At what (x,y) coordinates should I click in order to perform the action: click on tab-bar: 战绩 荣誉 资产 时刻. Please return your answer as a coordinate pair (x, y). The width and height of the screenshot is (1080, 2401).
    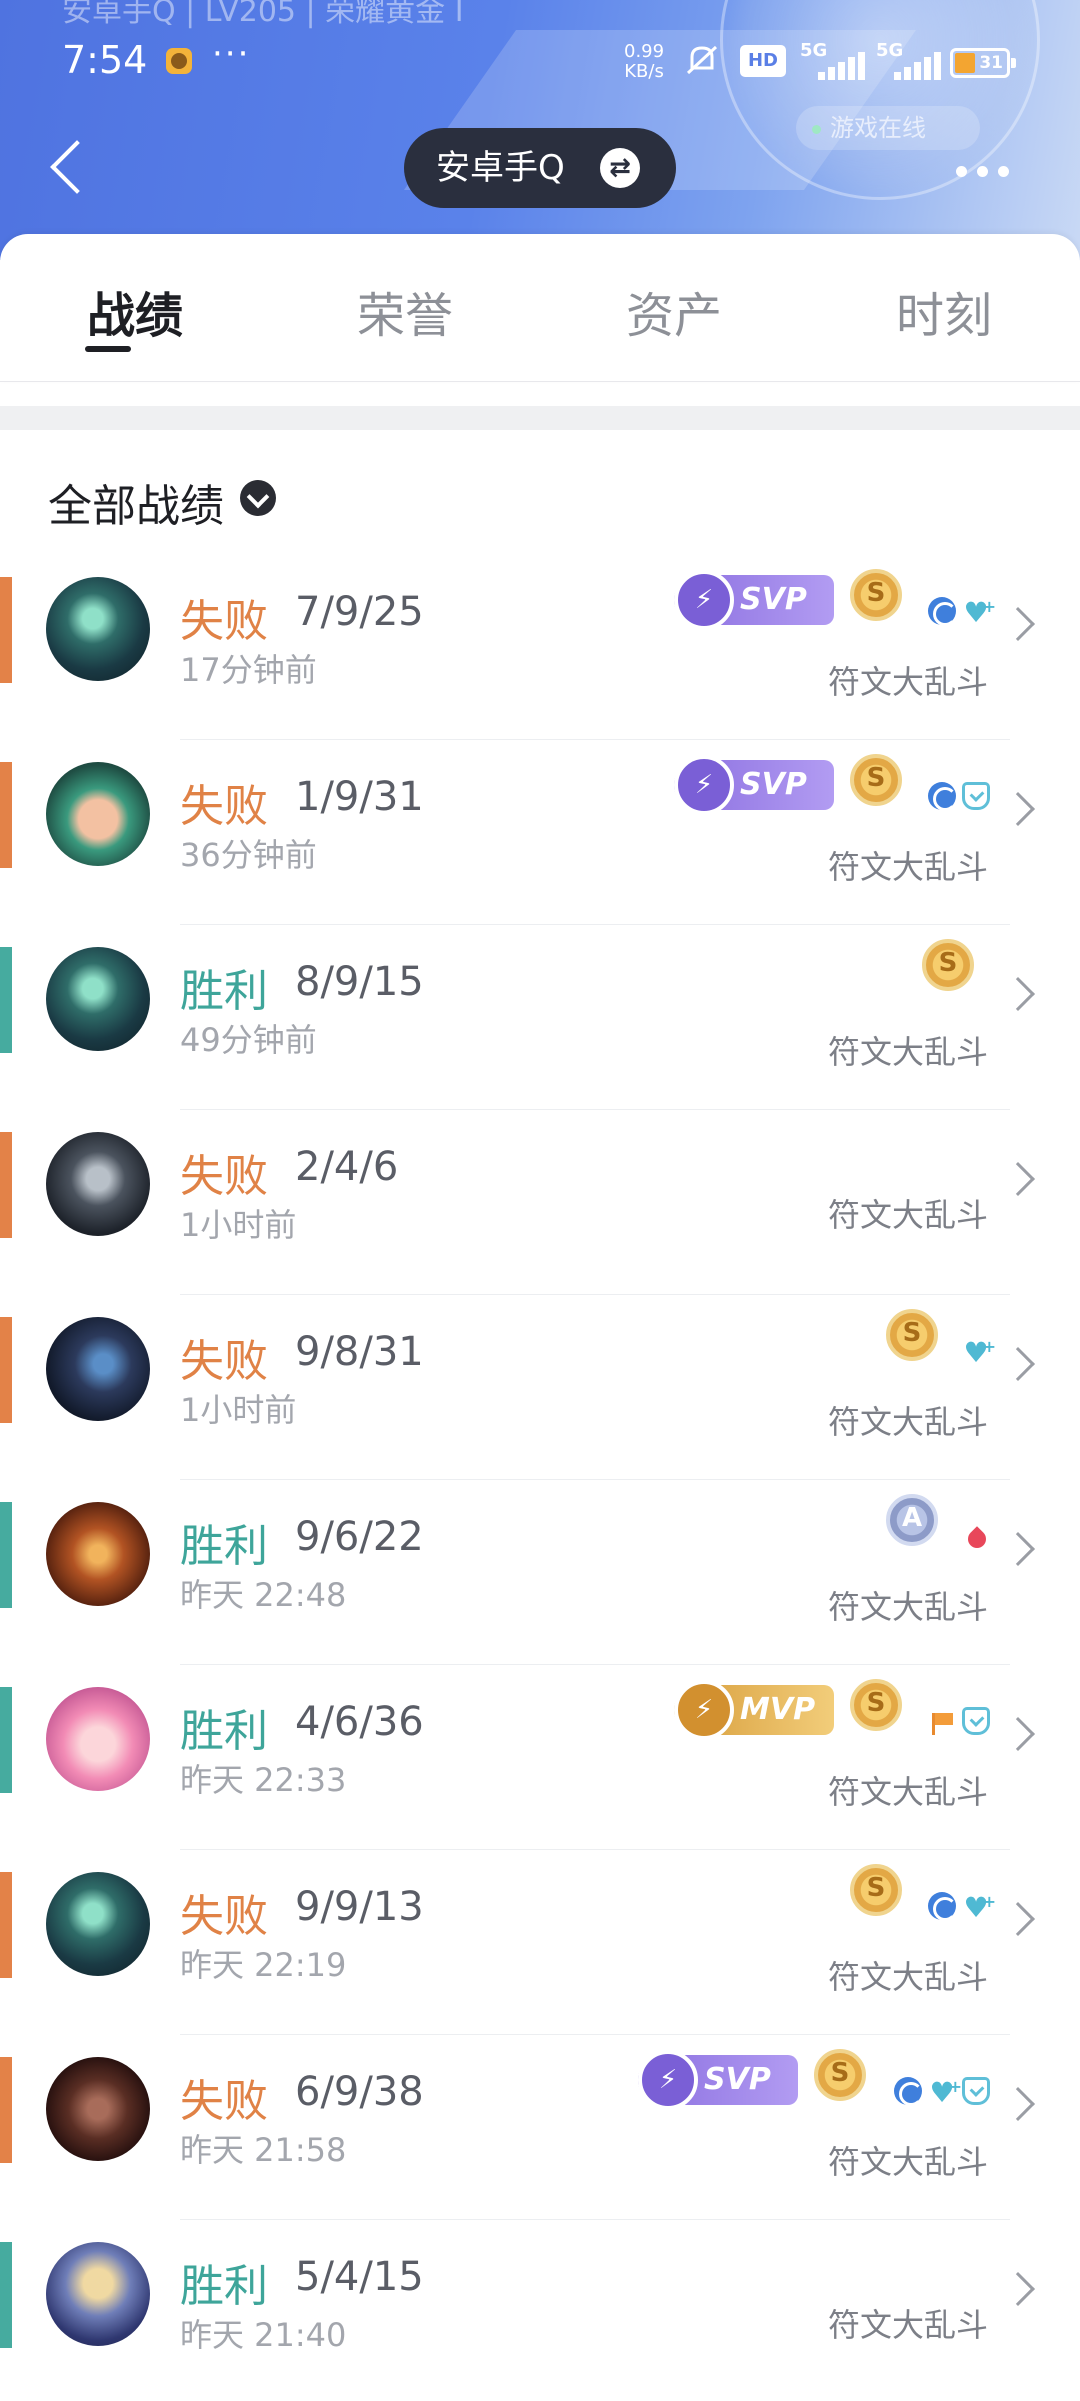
    Looking at the image, I should click on (540, 308).